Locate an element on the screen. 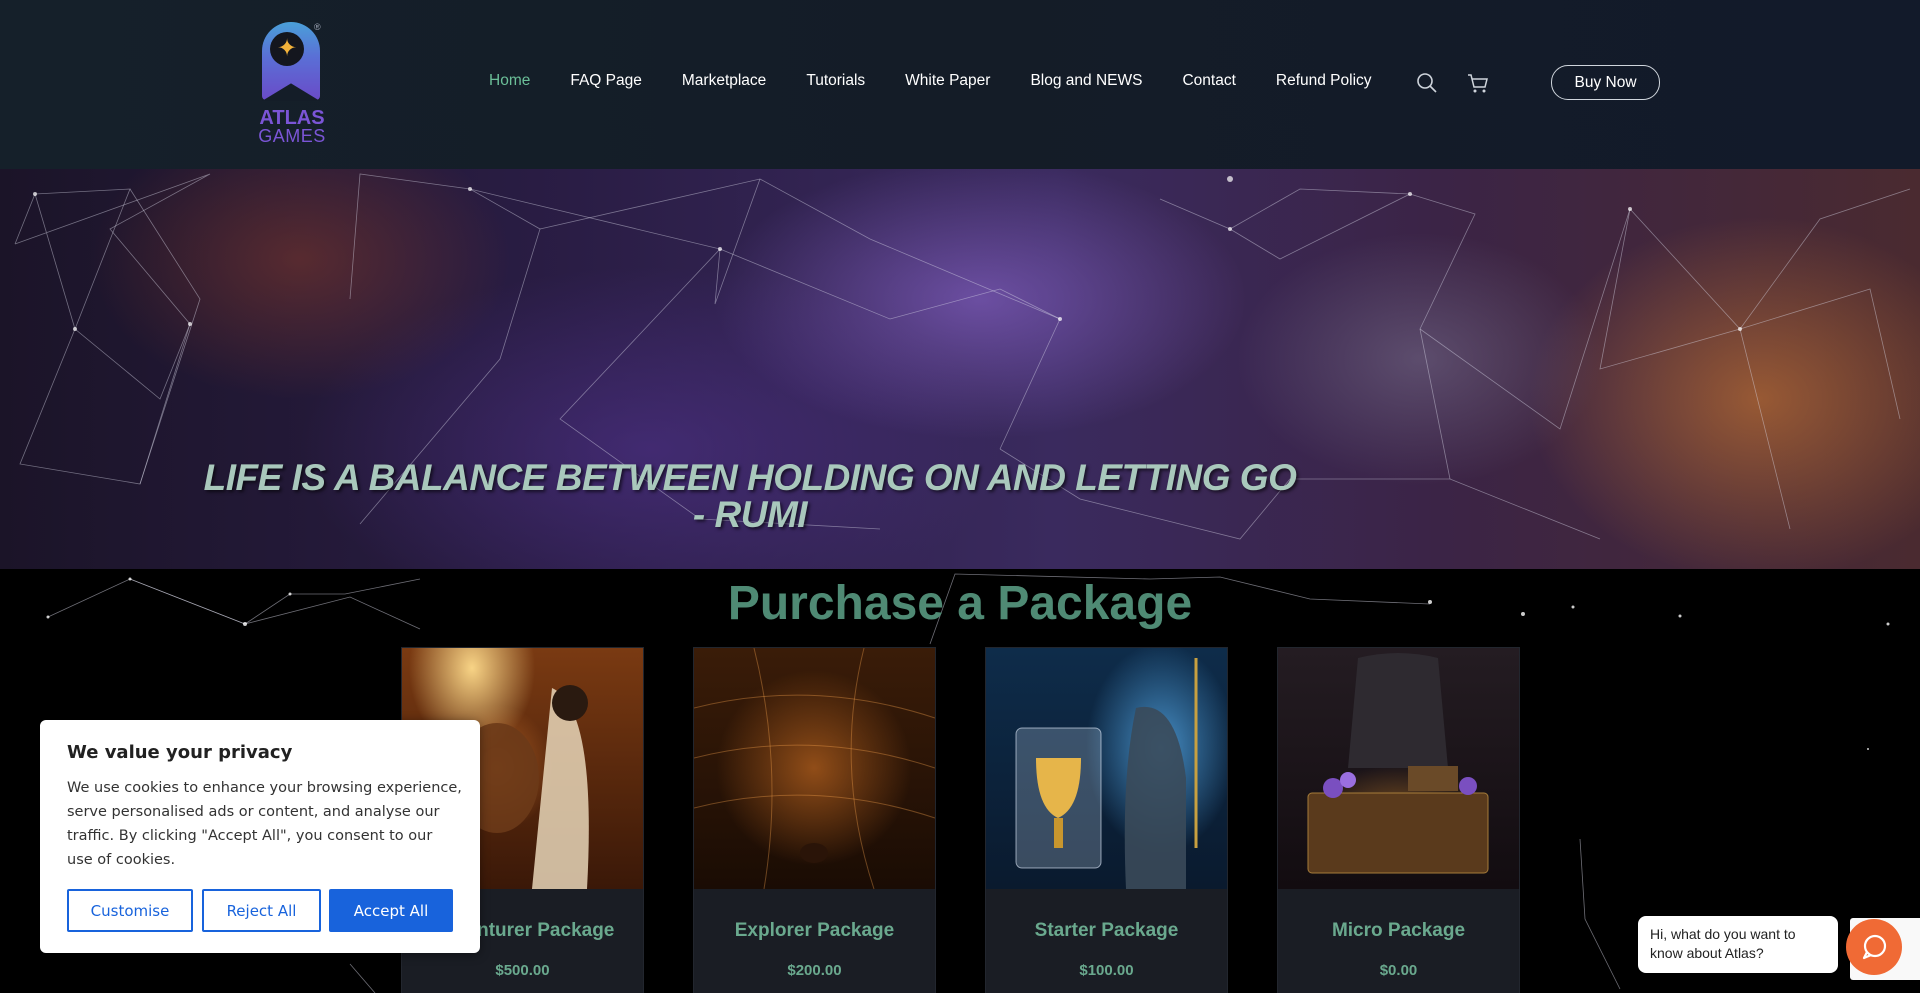  chat-launcher-button is located at coordinates (1874, 947).